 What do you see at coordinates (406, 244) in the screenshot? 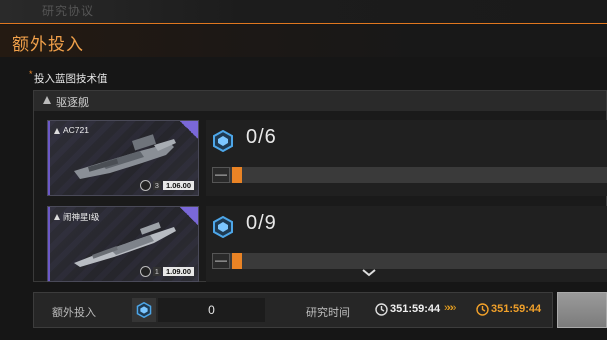
I see `quantity-row-2: 0/9 —` at bounding box center [406, 244].